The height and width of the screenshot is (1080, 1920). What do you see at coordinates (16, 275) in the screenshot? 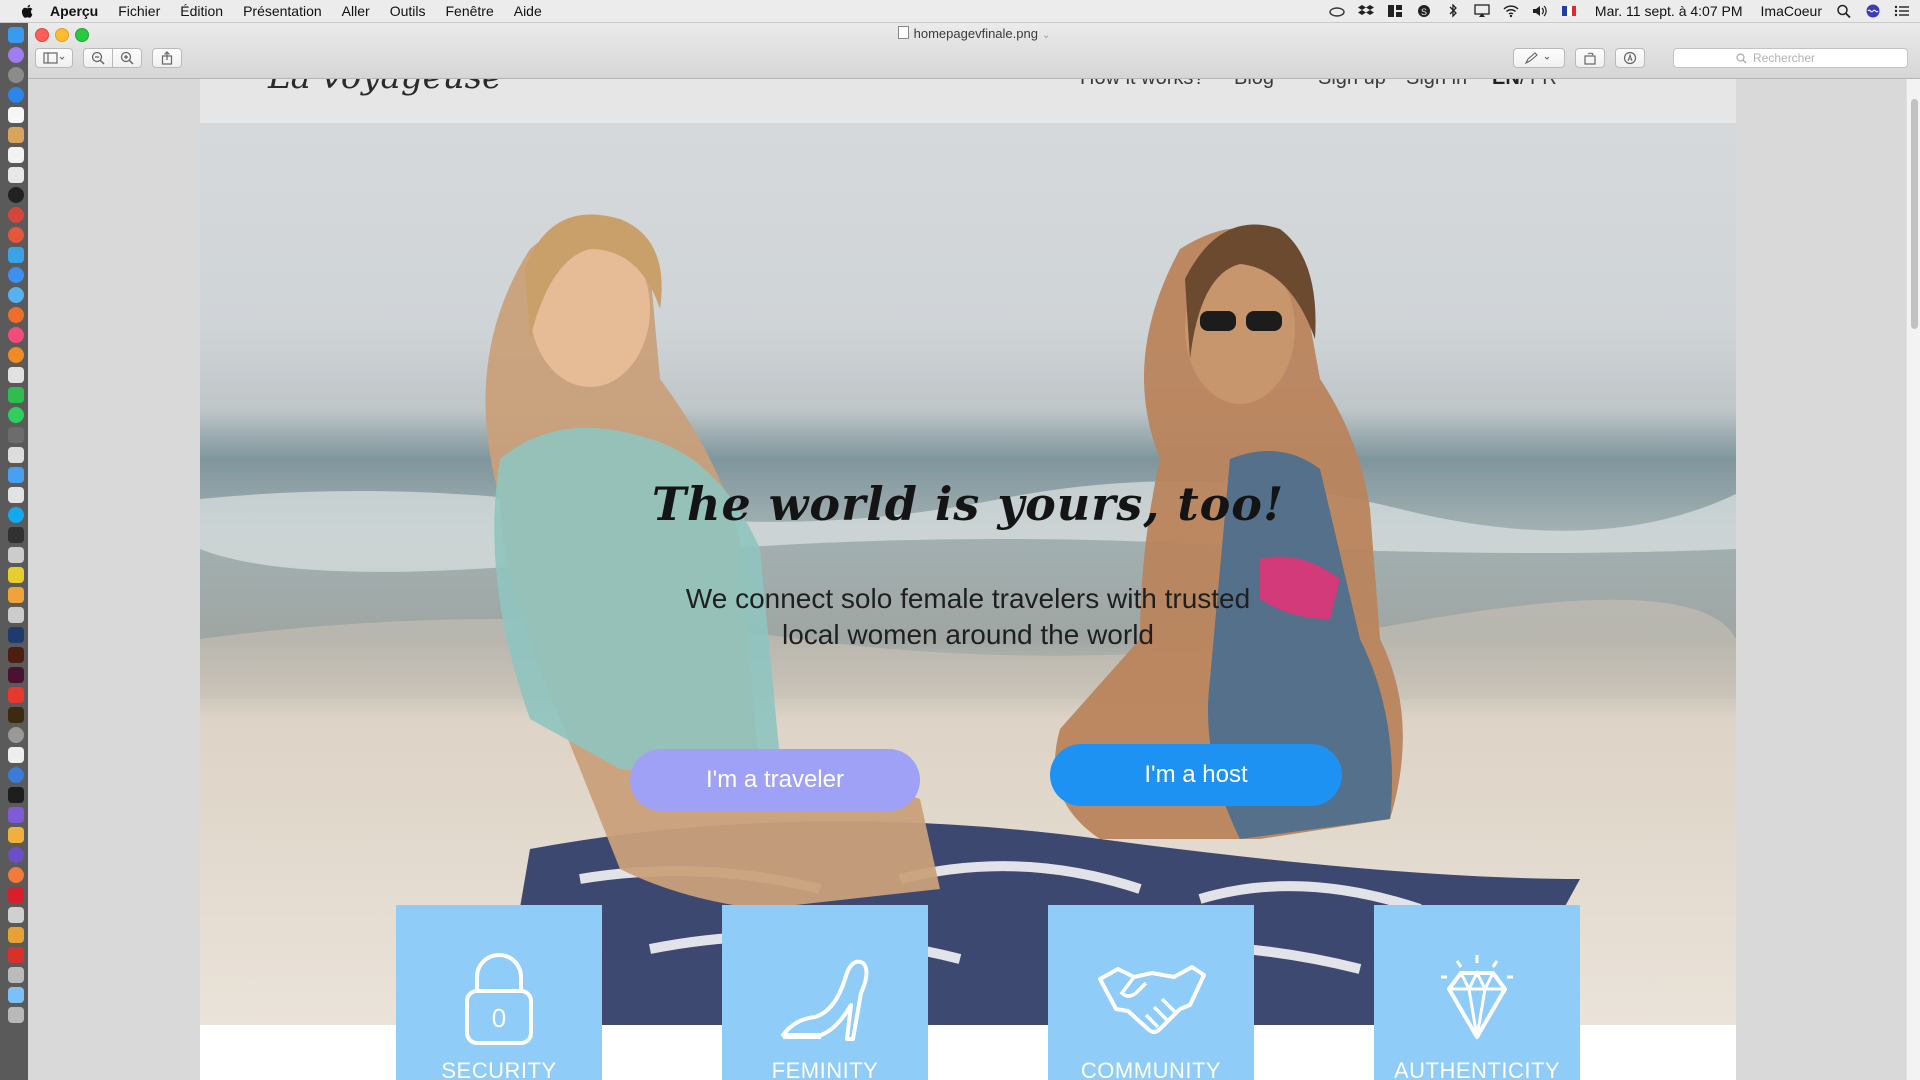
I see `safari-icon` at bounding box center [16, 275].